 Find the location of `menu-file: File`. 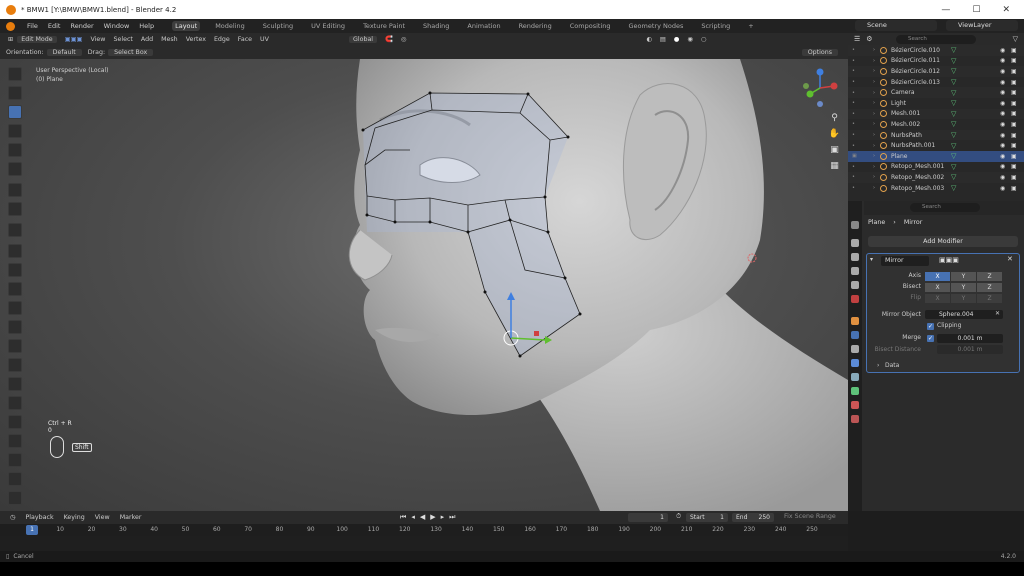

menu-file: File is located at coordinates (32, 26).